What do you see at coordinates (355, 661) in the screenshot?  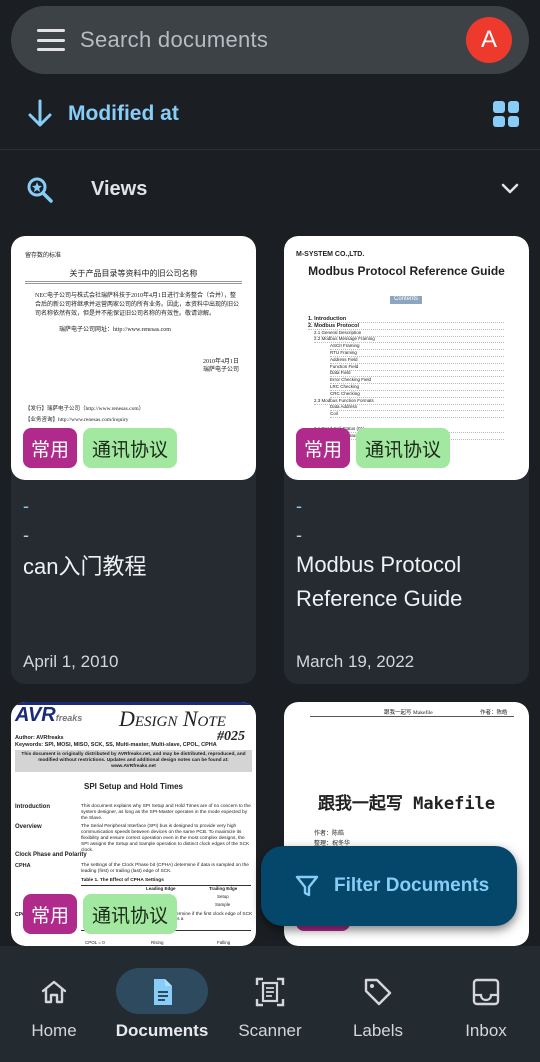 I see `document-date: March 19, 2022` at bounding box center [355, 661].